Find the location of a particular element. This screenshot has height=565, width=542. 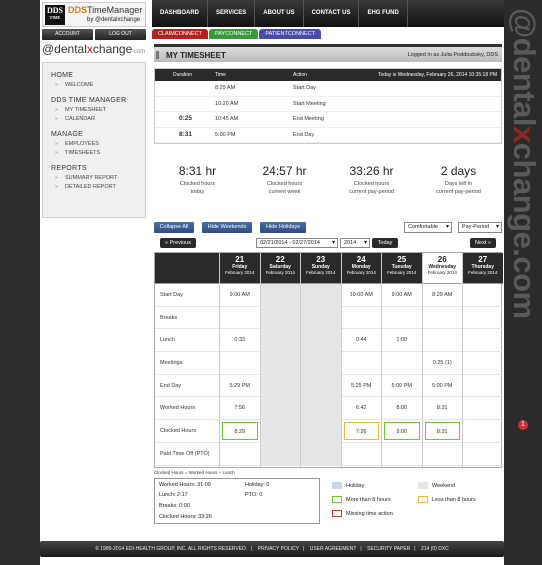

grid-cell: 7:26 is located at coordinates (361, 431).